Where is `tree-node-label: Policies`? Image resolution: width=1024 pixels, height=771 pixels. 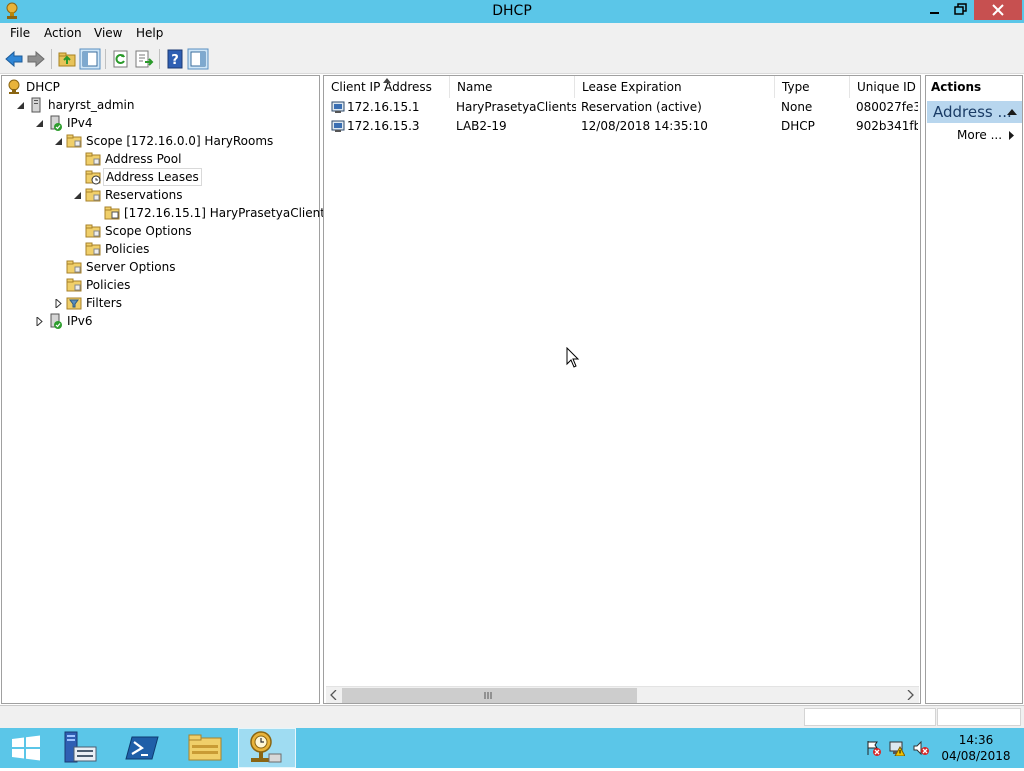
tree-node-label: Policies is located at coordinates (127, 249).